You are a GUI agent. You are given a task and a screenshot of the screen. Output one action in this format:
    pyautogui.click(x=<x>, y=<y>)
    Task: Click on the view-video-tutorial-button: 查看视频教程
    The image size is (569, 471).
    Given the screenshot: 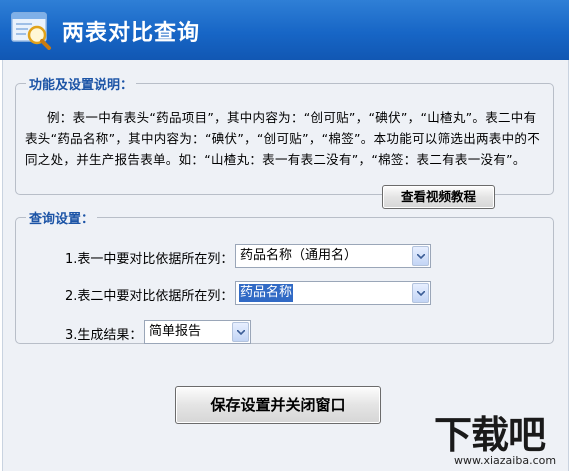 What is the action you would take?
    pyautogui.click(x=438, y=197)
    